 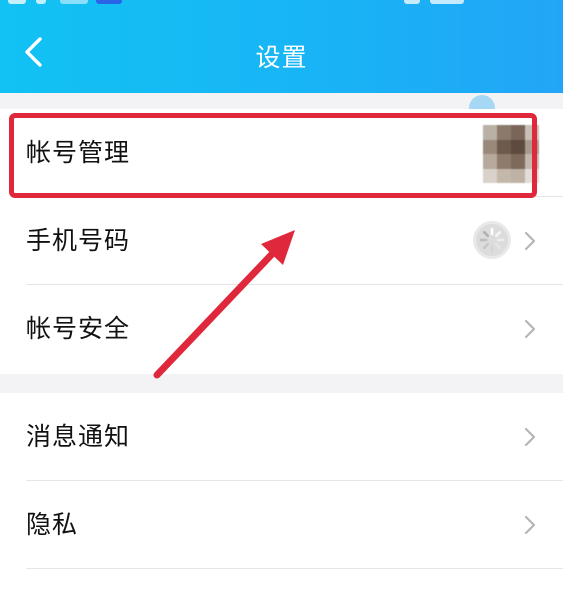 I want to click on avatar, so click(x=511, y=154).